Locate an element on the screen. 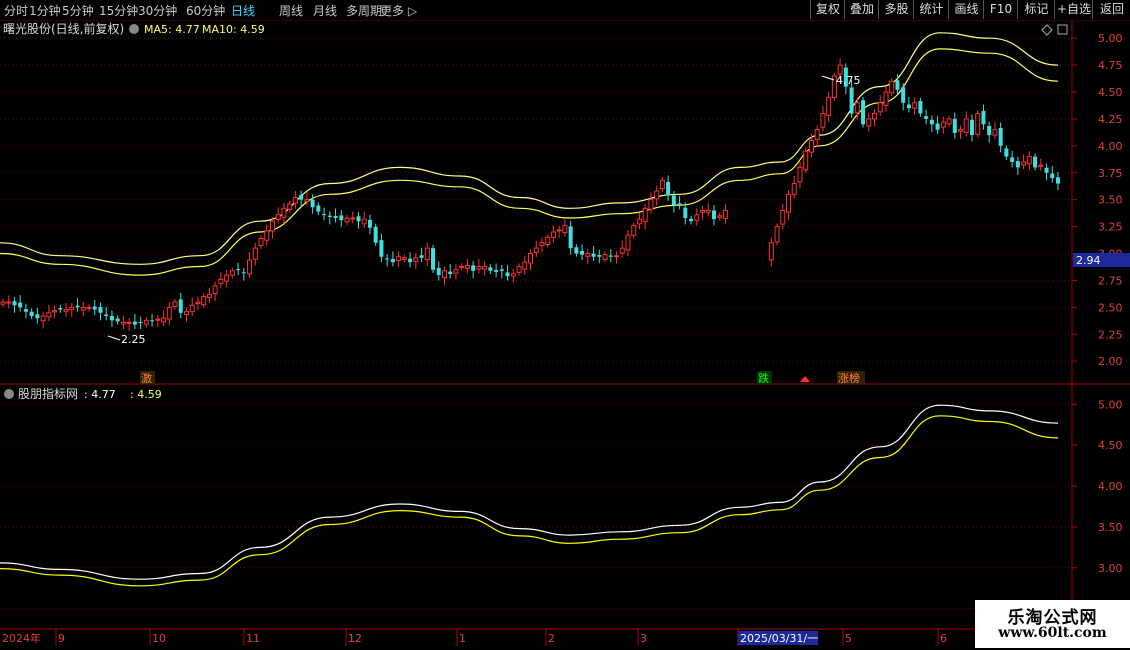  period-tab-4: 30分钟 is located at coordinates (157, 10).